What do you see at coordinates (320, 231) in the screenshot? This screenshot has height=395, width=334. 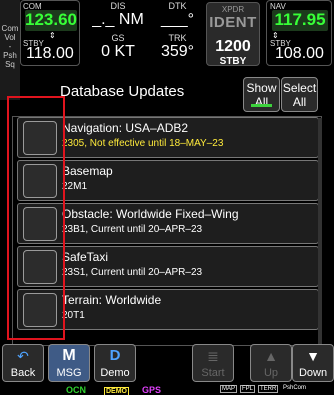 I see `list-scrollbar` at bounding box center [320, 231].